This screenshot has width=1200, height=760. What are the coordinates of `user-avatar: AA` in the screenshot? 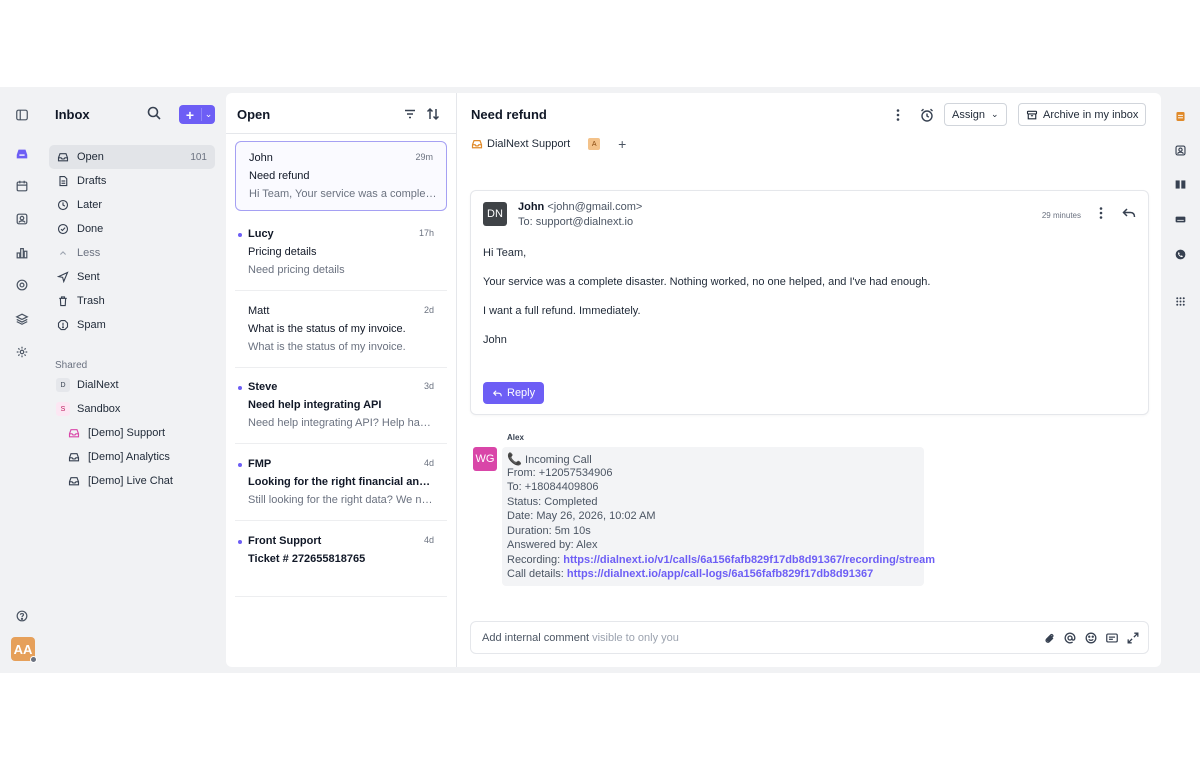 It's located at (24, 650).